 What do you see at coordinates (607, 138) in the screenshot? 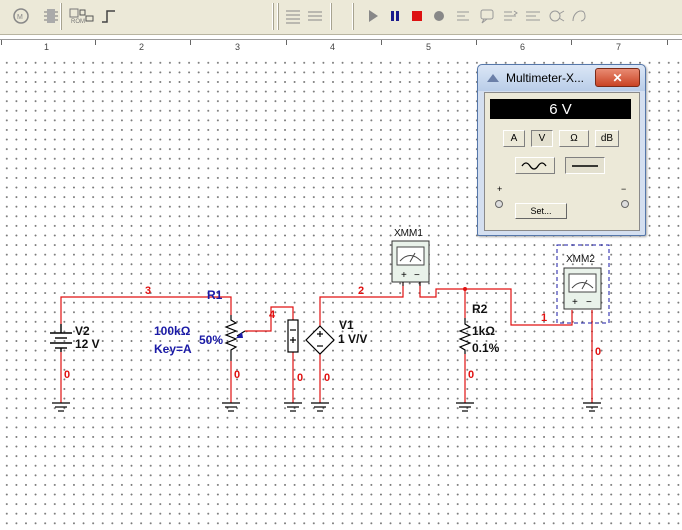
I see `db-mode-button: dB` at bounding box center [607, 138].